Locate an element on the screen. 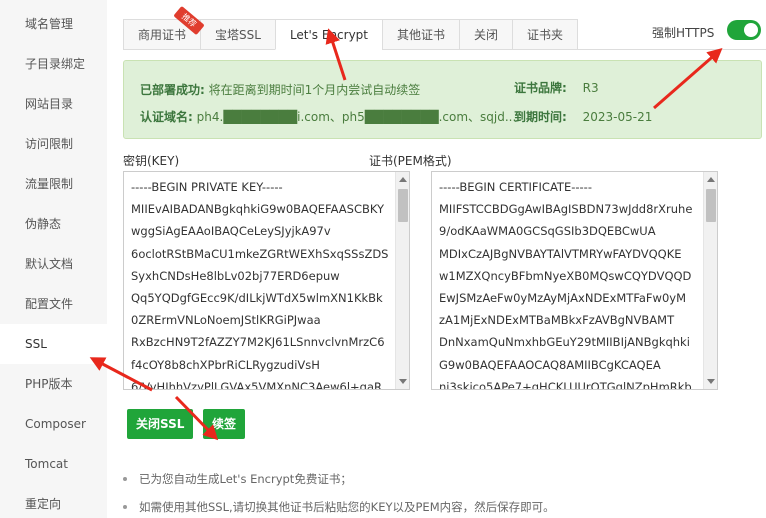 Image resolution: width=766 pixels, height=518 pixels. sidebar-item-access-limit: 访问限制 is located at coordinates (53, 144).